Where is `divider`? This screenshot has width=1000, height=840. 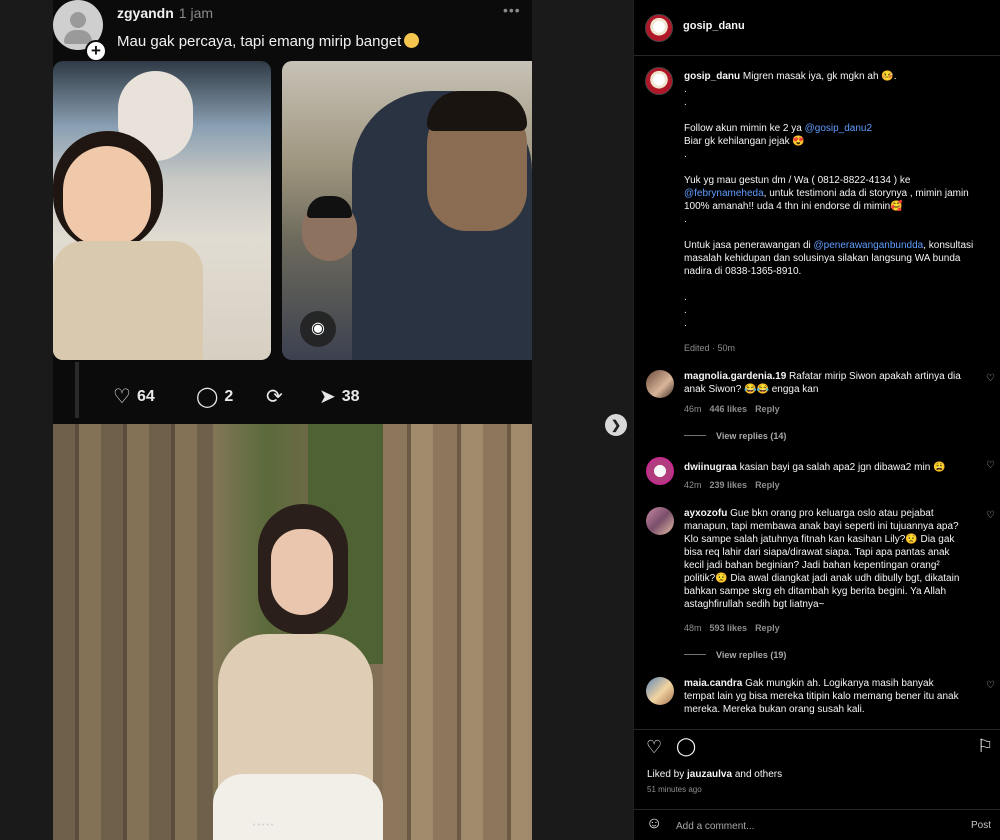 divider is located at coordinates (77, 390).